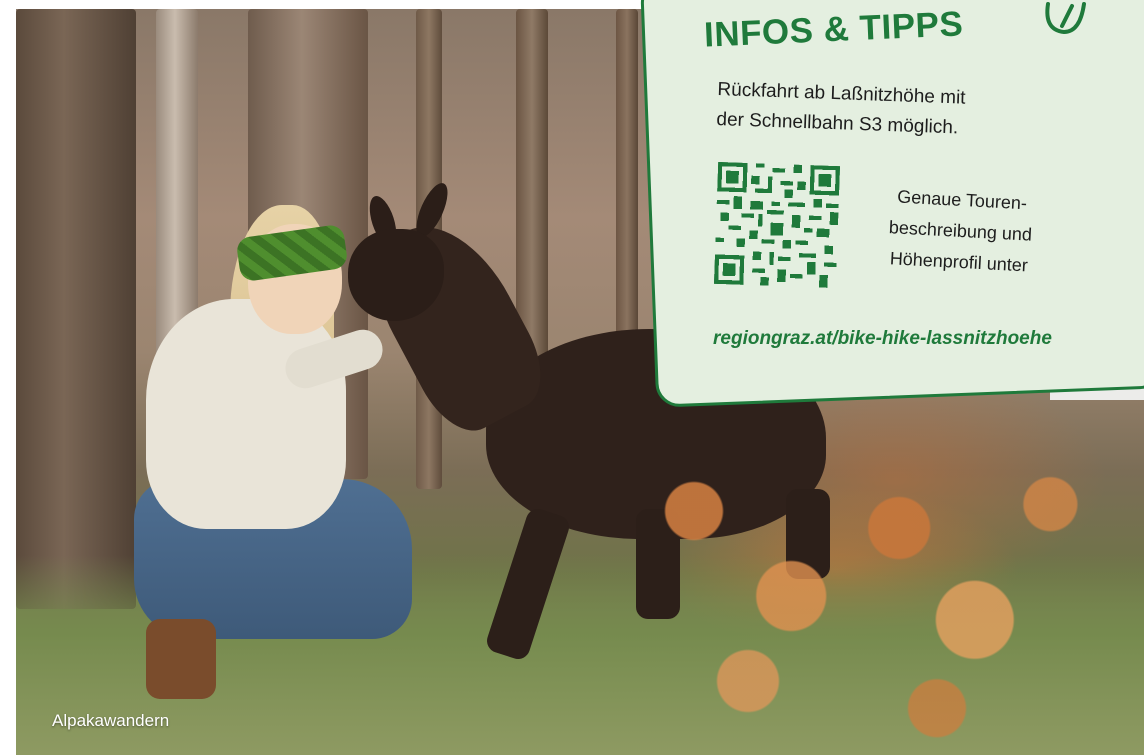  I want to click on qr-code-icon, so click(777, 225).